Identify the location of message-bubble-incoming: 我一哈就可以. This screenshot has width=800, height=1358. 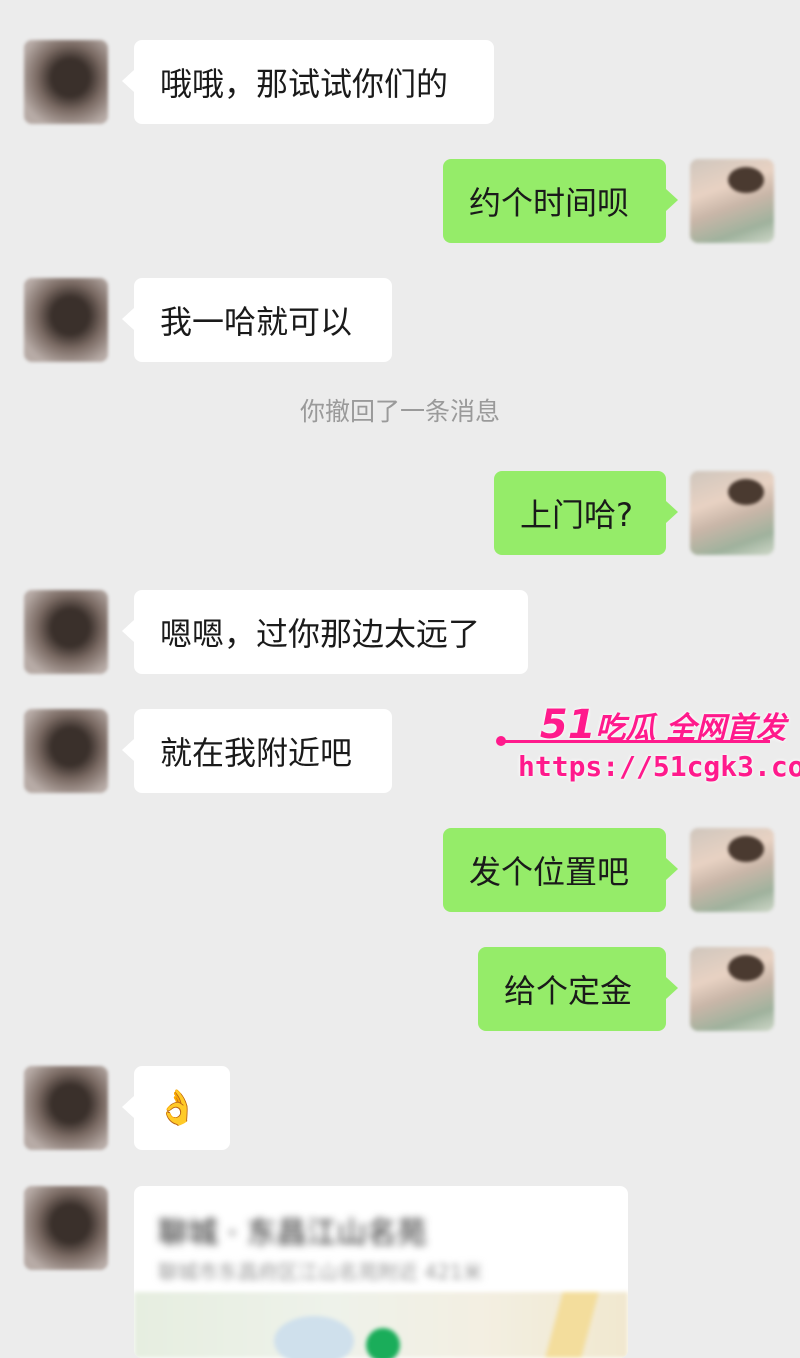
(257, 320).